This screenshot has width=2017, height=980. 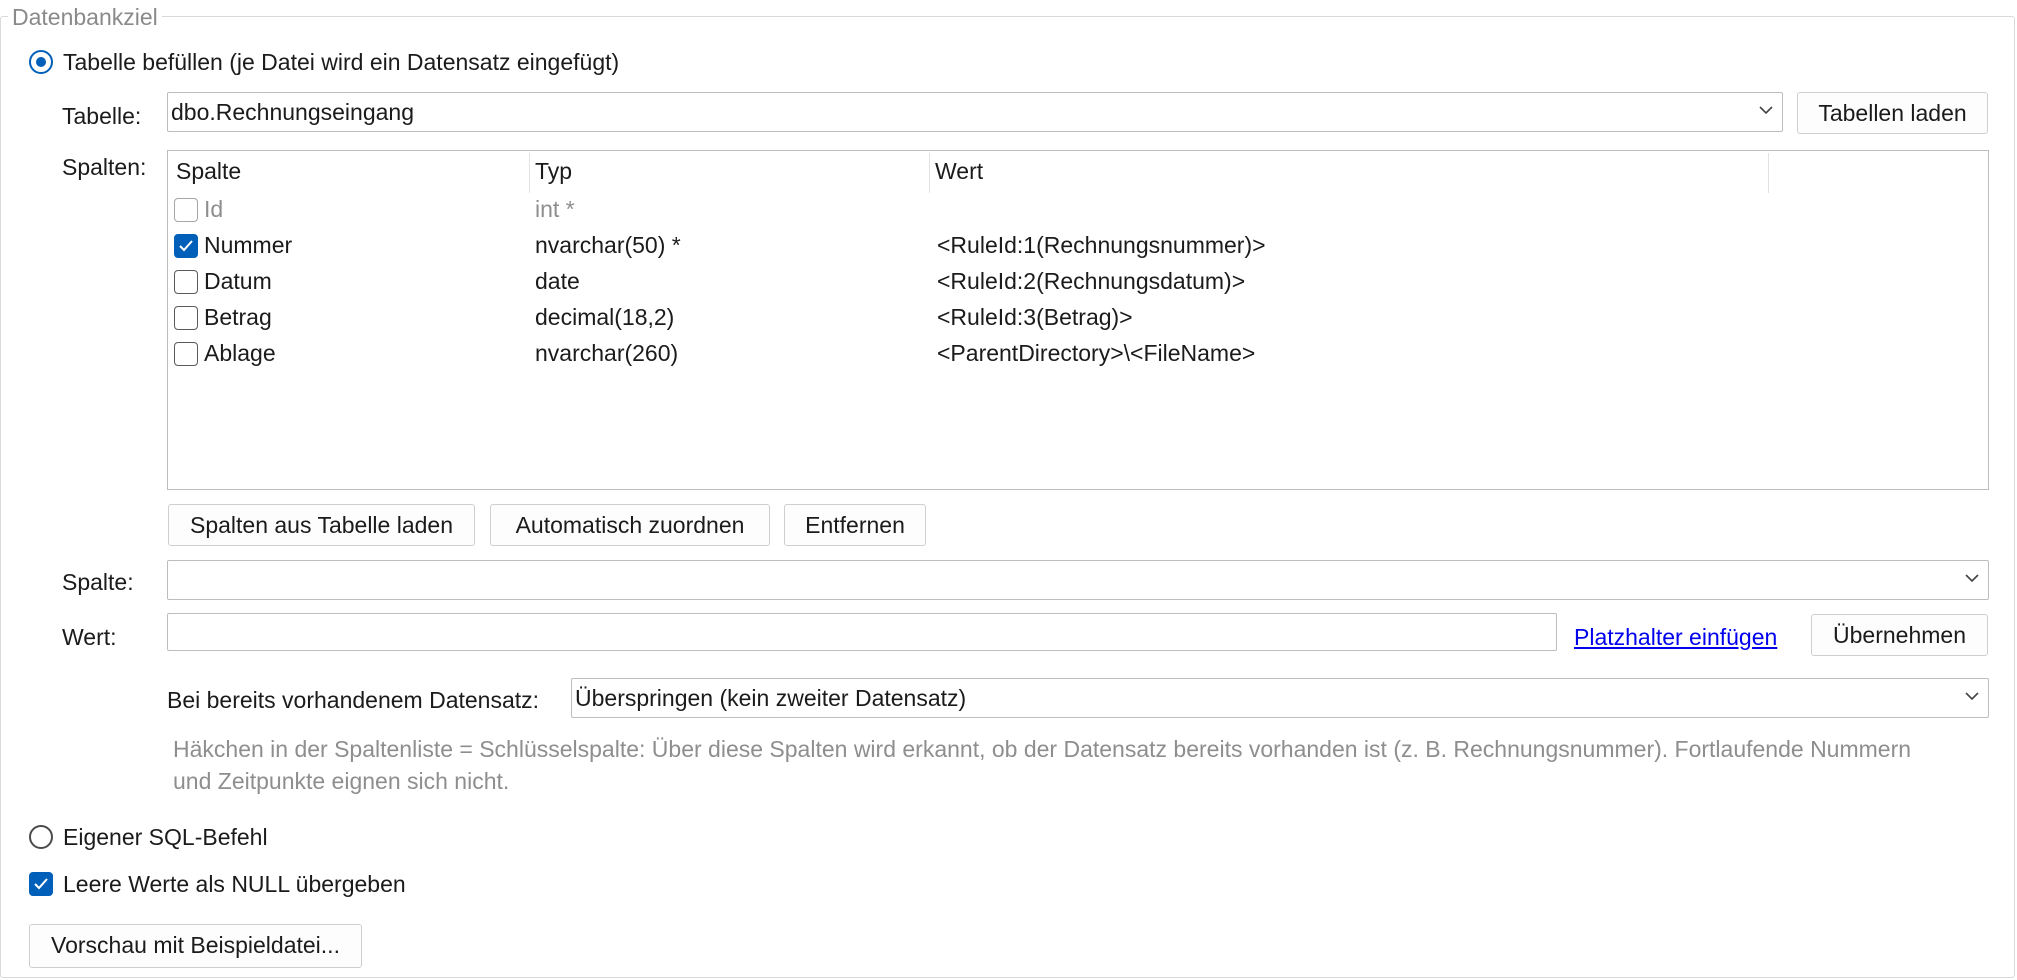 I want to click on row-id-checkbox, so click(x=186, y=210).